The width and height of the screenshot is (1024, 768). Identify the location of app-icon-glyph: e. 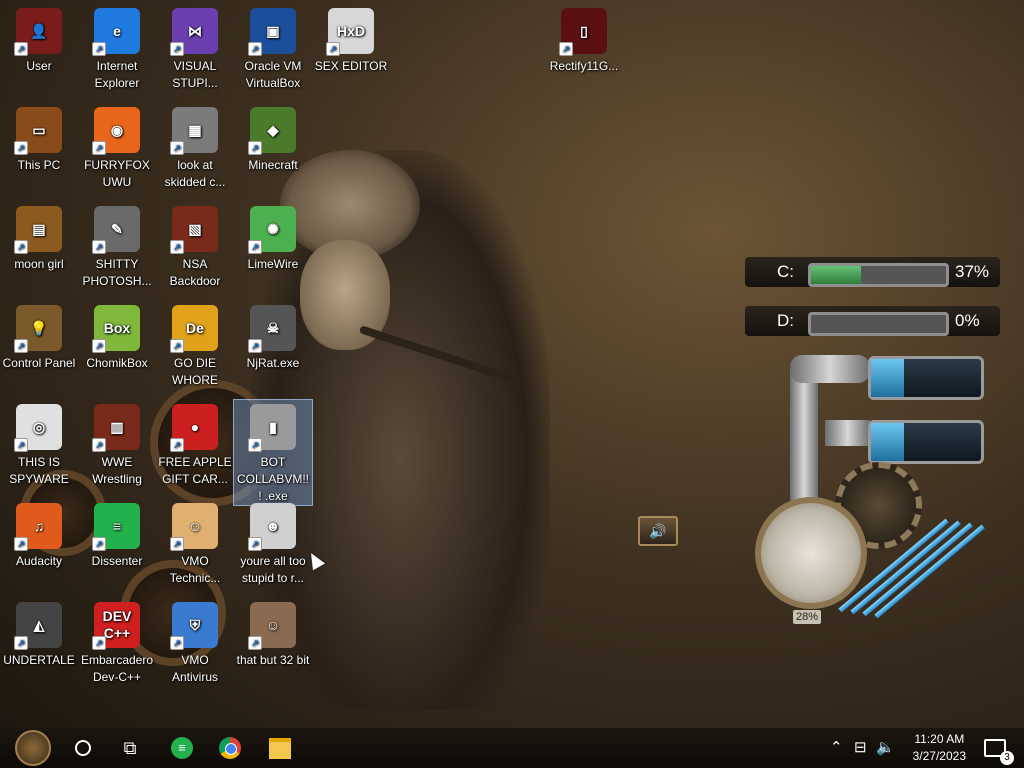
(117, 30).